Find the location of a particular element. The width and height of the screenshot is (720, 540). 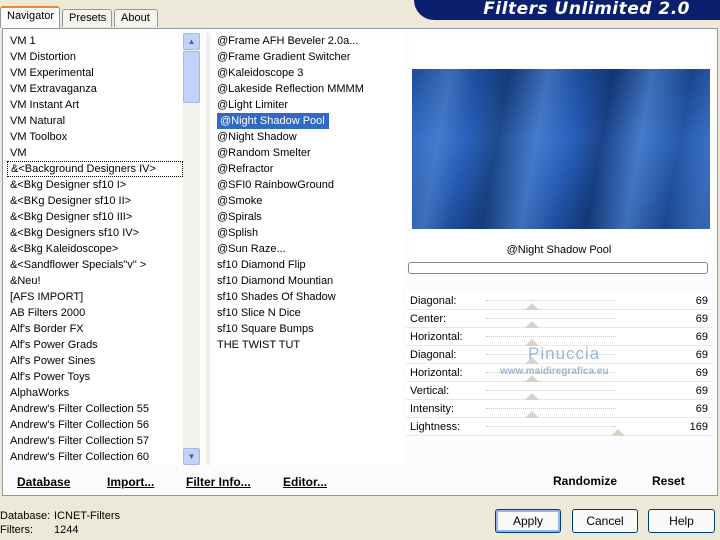

category-item: VM 1 is located at coordinates (95, 41).